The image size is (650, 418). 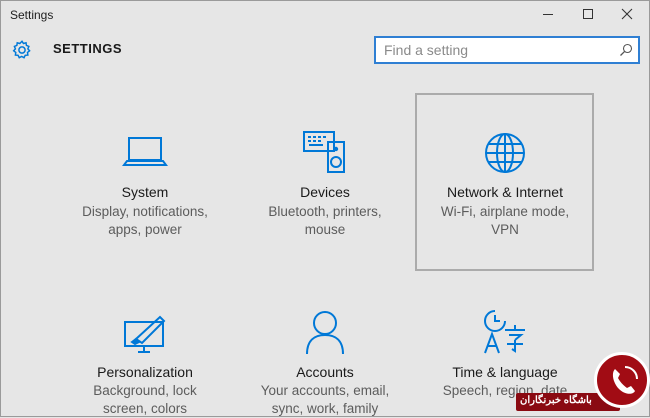 What do you see at coordinates (626, 50) in the screenshot?
I see `search-icon` at bounding box center [626, 50].